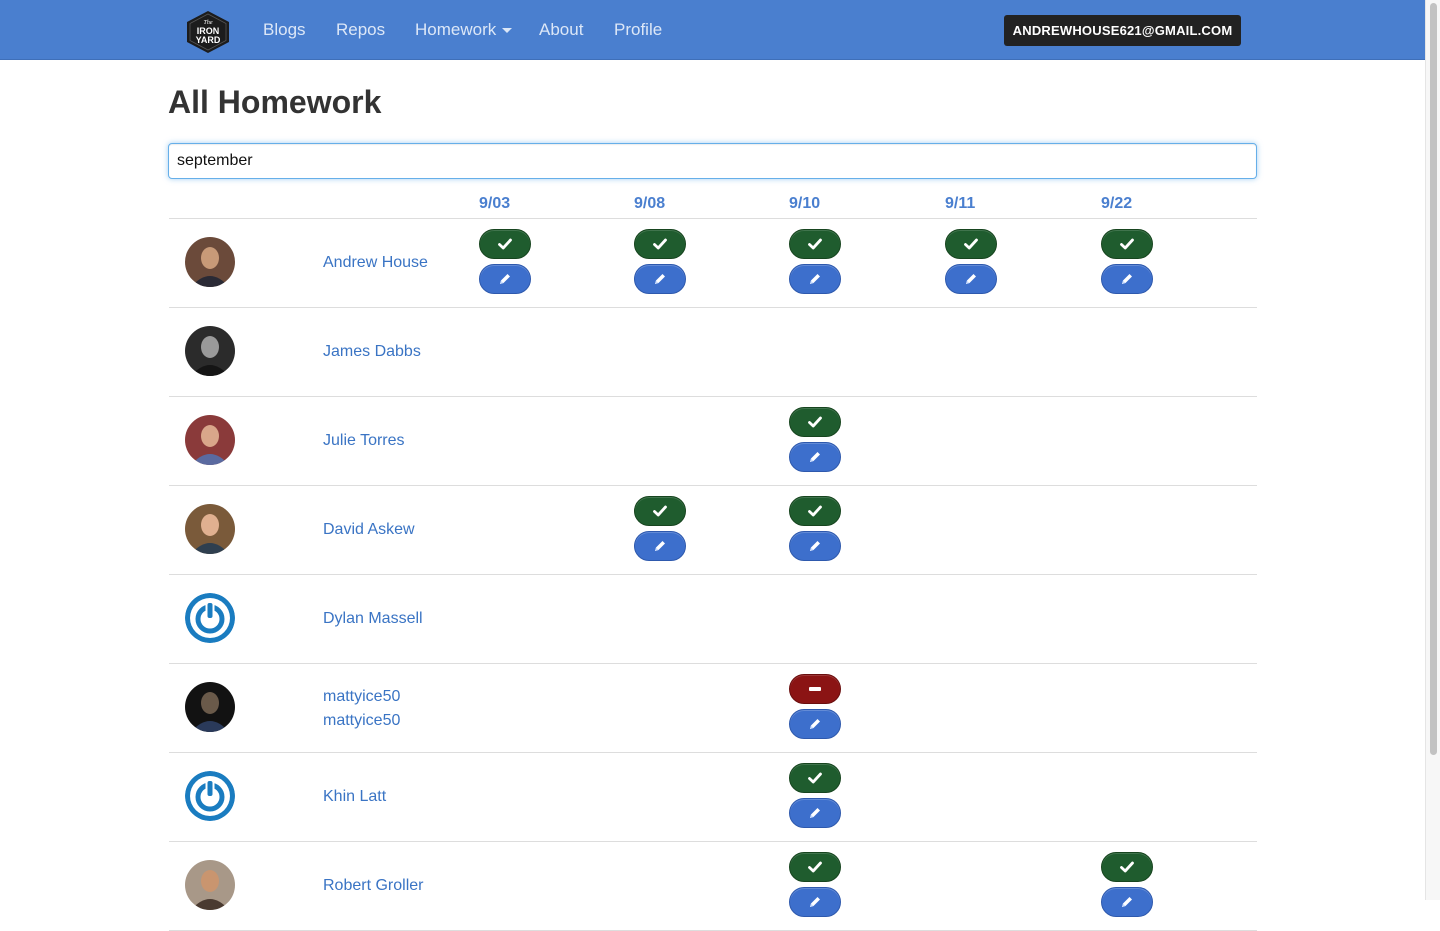 Image resolution: width=1440 pixels, height=931 pixels. What do you see at coordinates (713, 263) in the screenshot?
I see `table-row: Andrew House` at bounding box center [713, 263].